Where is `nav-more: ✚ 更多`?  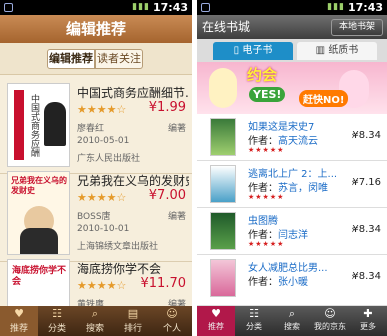 nav-more: ✚ 更多 is located at coordinates (368, 321).